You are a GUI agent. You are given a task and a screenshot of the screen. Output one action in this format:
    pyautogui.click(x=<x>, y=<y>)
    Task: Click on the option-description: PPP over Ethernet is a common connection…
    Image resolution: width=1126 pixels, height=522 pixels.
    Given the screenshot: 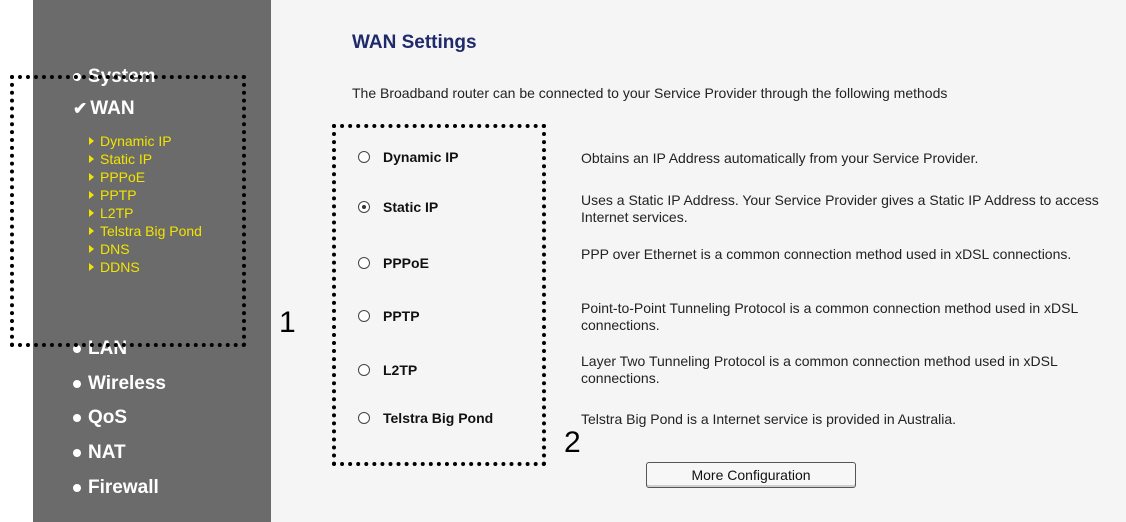 What is the action you would take?
    pyautogui.click(x=826, y=254)
    